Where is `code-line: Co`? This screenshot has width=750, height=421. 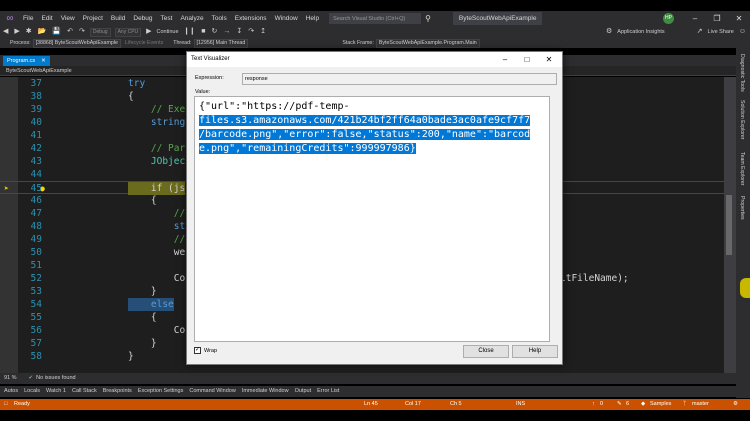 code-line: Co is located at coordinates (157, 278).